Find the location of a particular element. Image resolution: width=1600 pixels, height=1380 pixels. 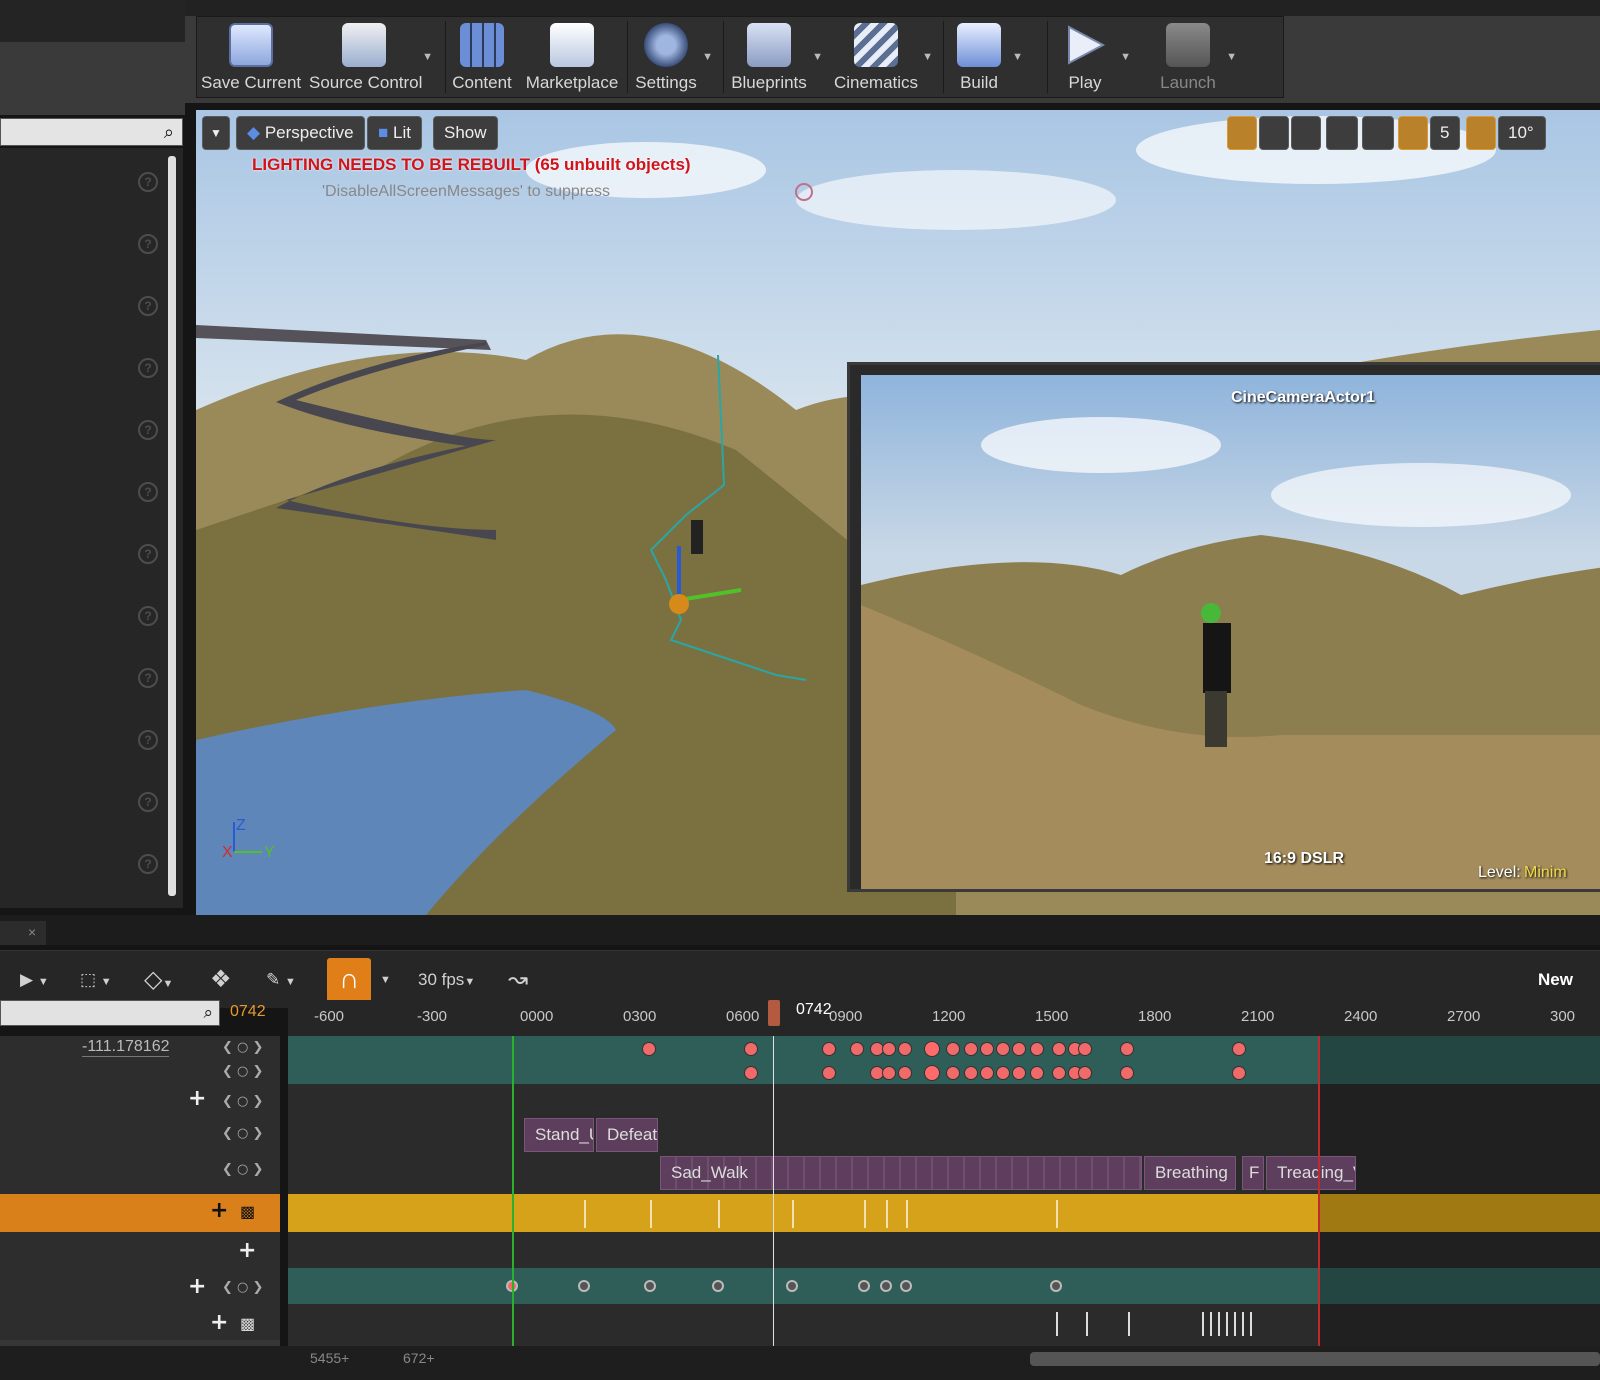

build-button: Build ▼ is located at coordinates (986, 57).